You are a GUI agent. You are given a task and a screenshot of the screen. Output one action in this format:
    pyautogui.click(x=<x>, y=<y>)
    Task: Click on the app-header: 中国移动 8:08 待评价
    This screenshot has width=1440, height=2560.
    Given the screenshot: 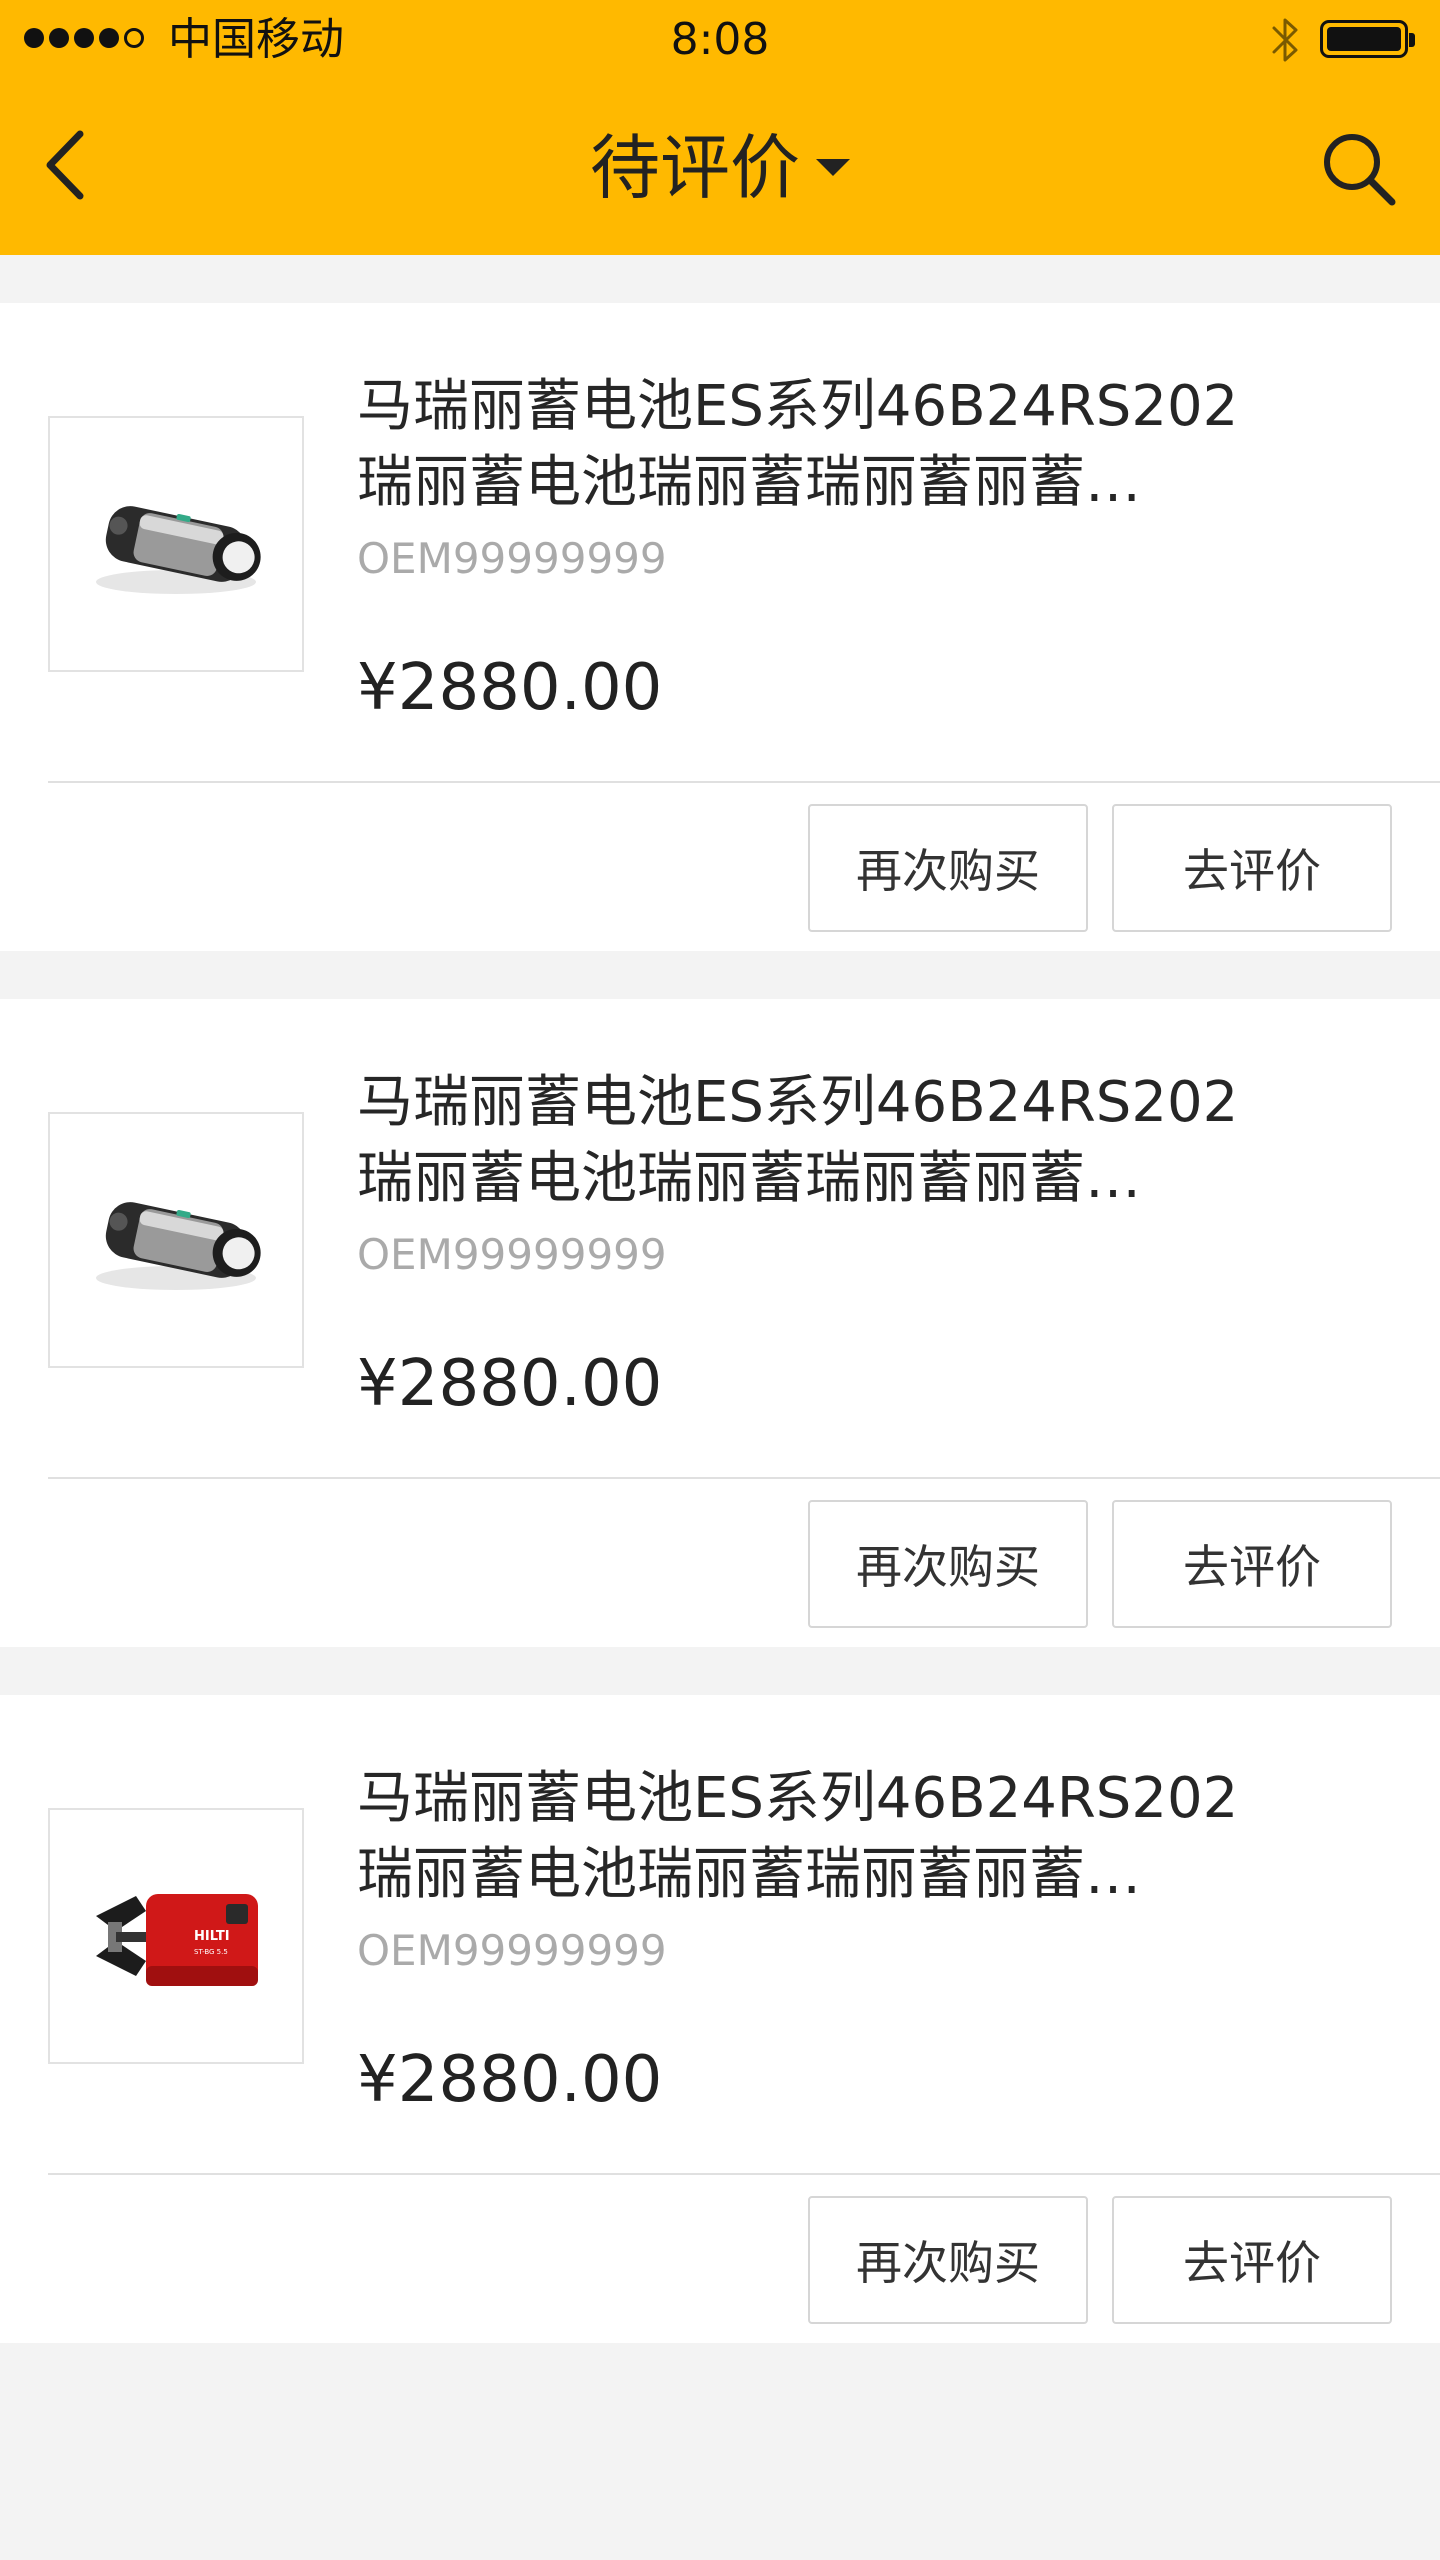 What is the action you would take?
    pyautogui.click(x=720, y=127)
    